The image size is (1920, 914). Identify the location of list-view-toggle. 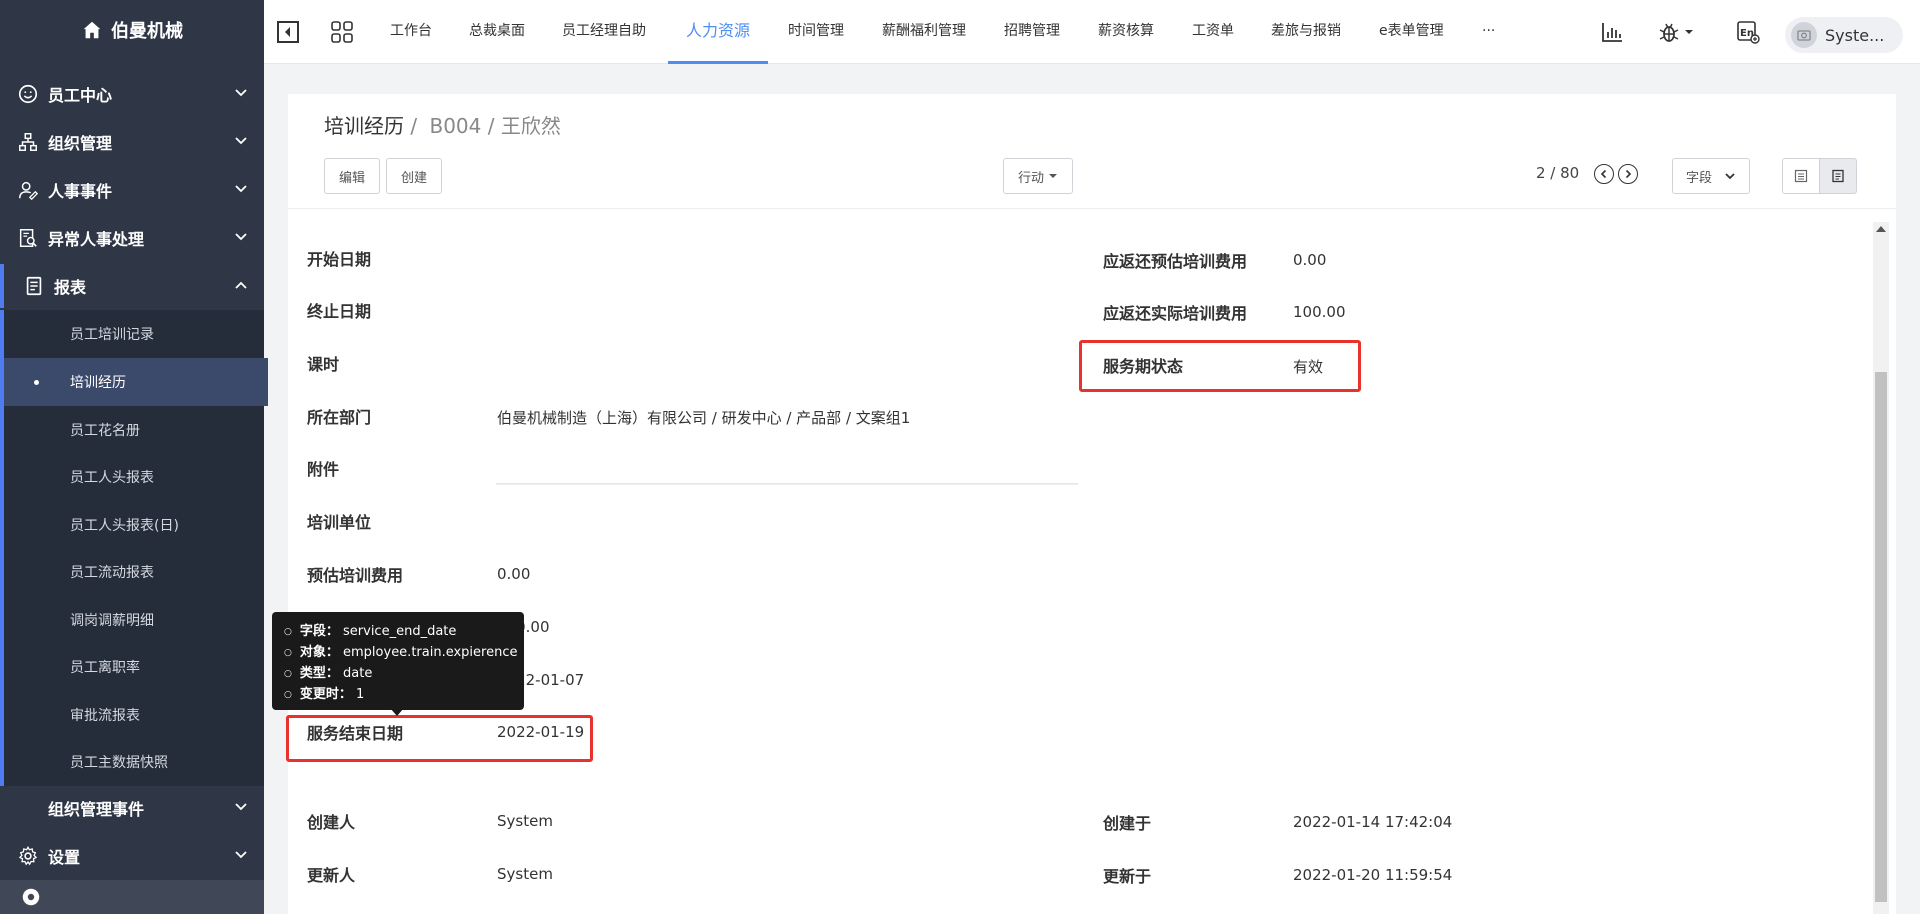
(1801, 176).